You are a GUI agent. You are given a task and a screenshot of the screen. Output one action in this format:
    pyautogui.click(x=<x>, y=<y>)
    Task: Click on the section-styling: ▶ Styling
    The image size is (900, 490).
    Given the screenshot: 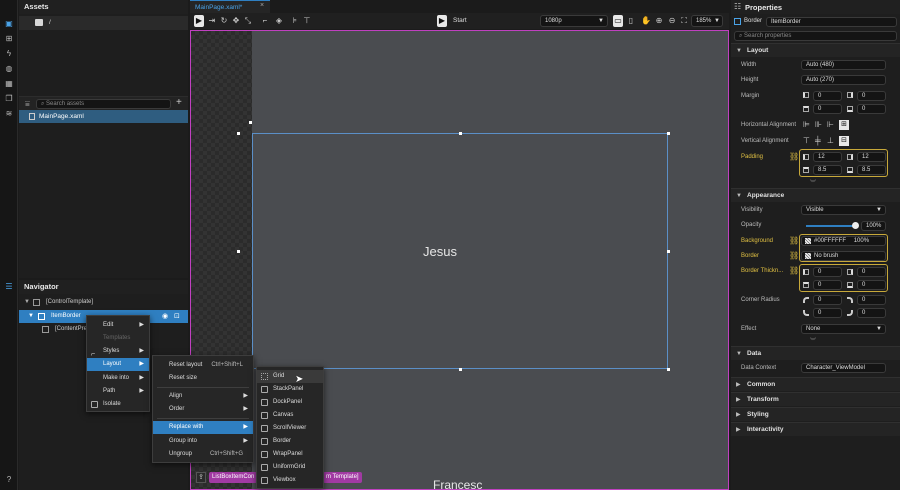 What is the action you would take?
    pyautogui.click(x=815, y=414)
    